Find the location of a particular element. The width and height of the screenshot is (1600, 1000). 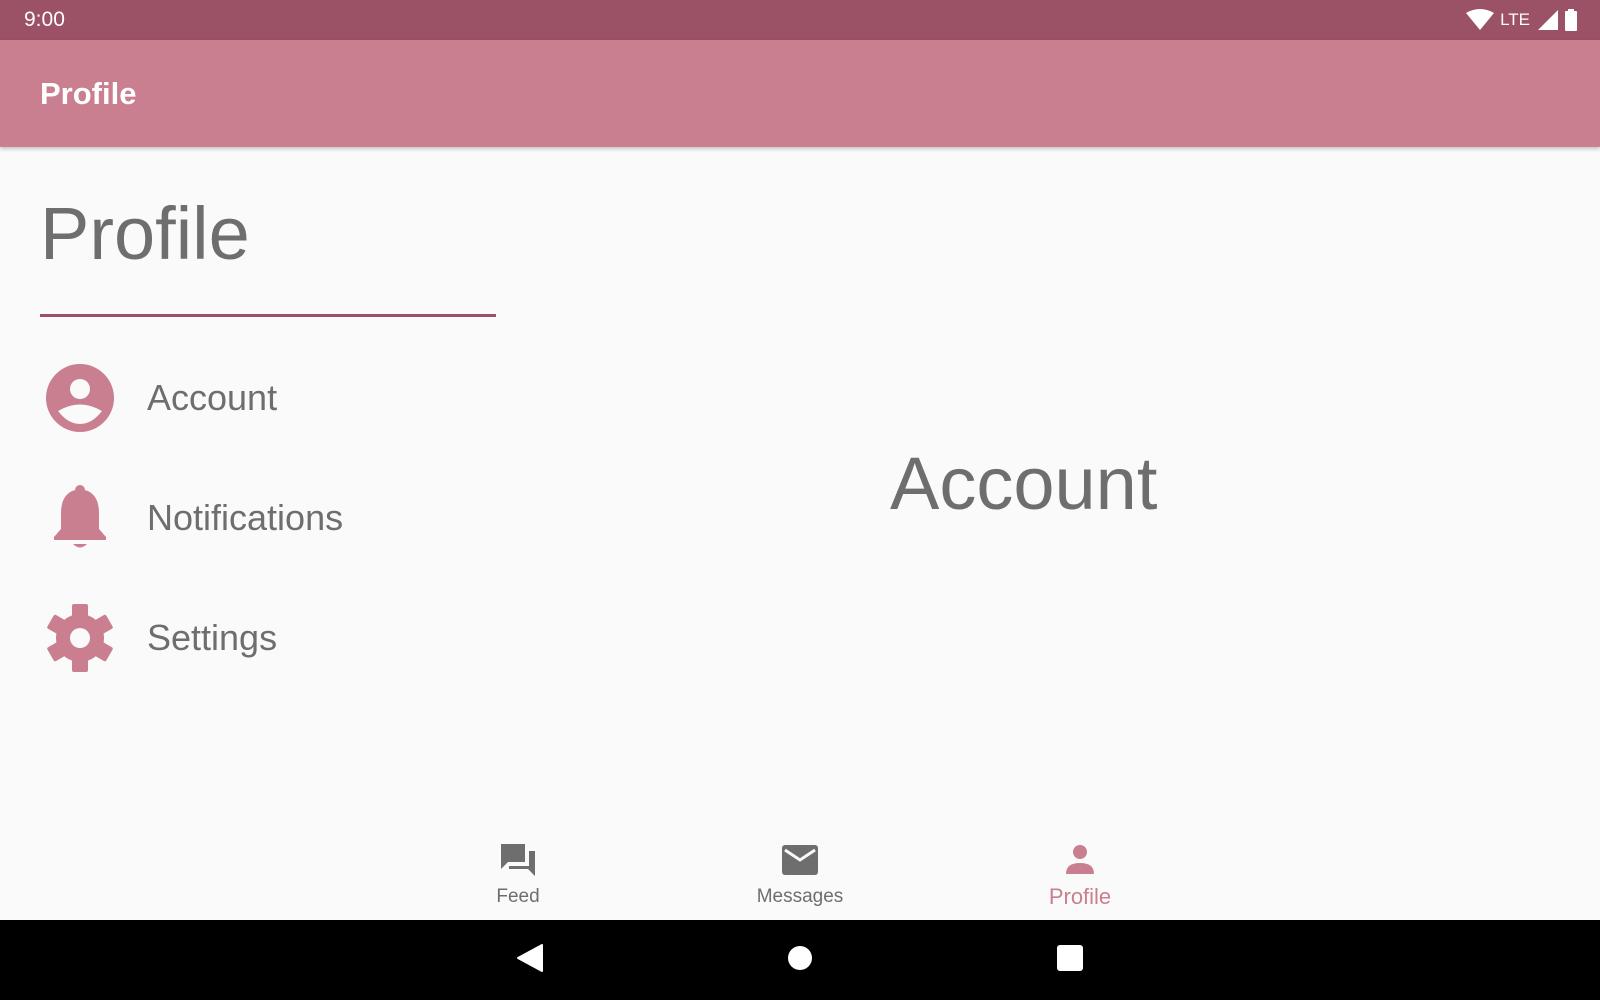

menu-item-settings: Settings is located at coordinates (270, 638).